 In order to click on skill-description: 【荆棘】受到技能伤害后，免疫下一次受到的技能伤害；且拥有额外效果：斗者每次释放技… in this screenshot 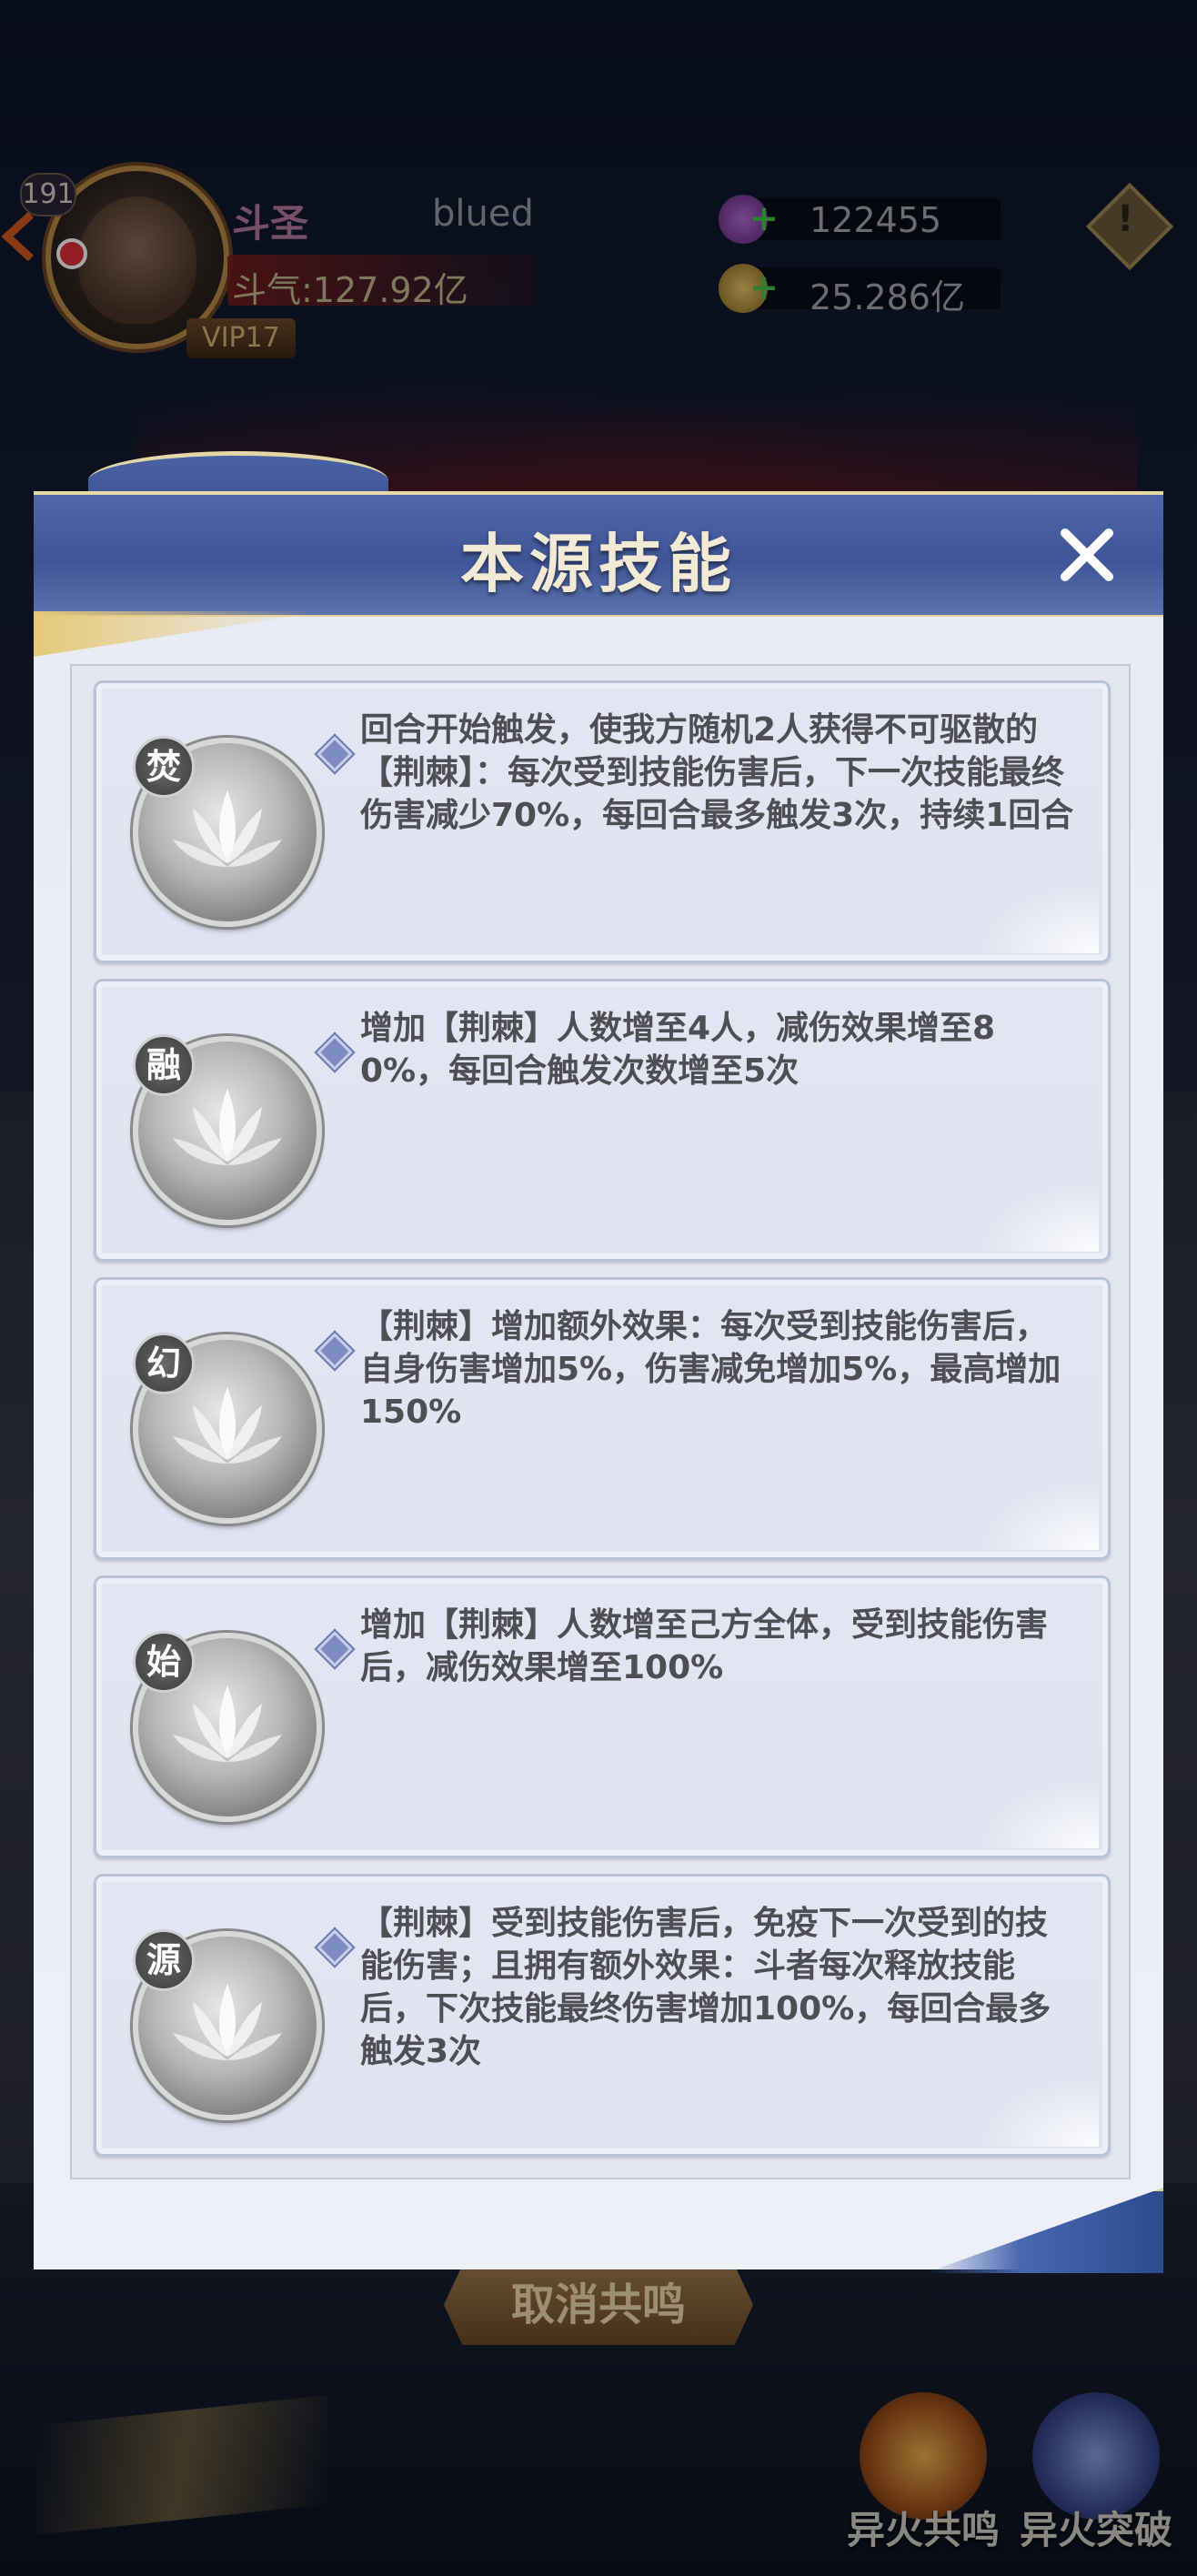, I will do `click(705, 1987)`.